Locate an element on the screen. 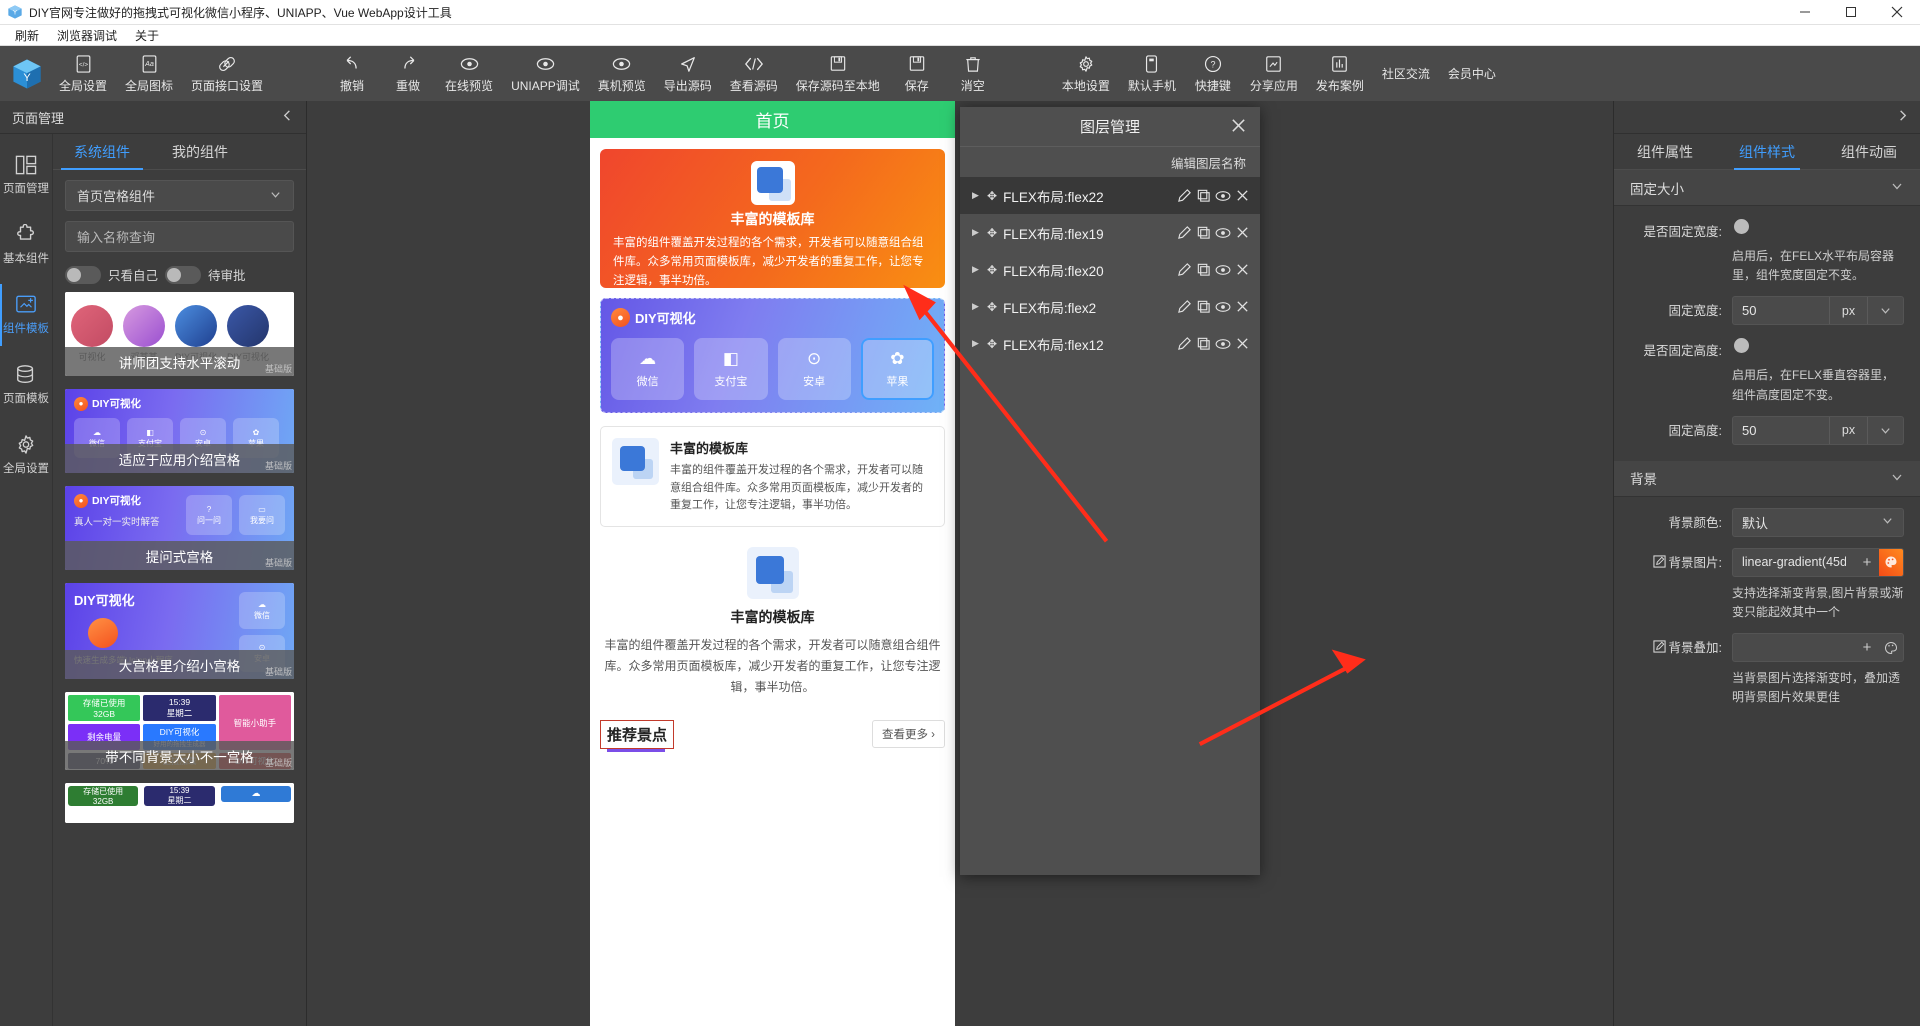 The height and width of the screenshot is (1026, 1920). tool-publish-case: 发布案例 is located at coordinates (1340, 73).